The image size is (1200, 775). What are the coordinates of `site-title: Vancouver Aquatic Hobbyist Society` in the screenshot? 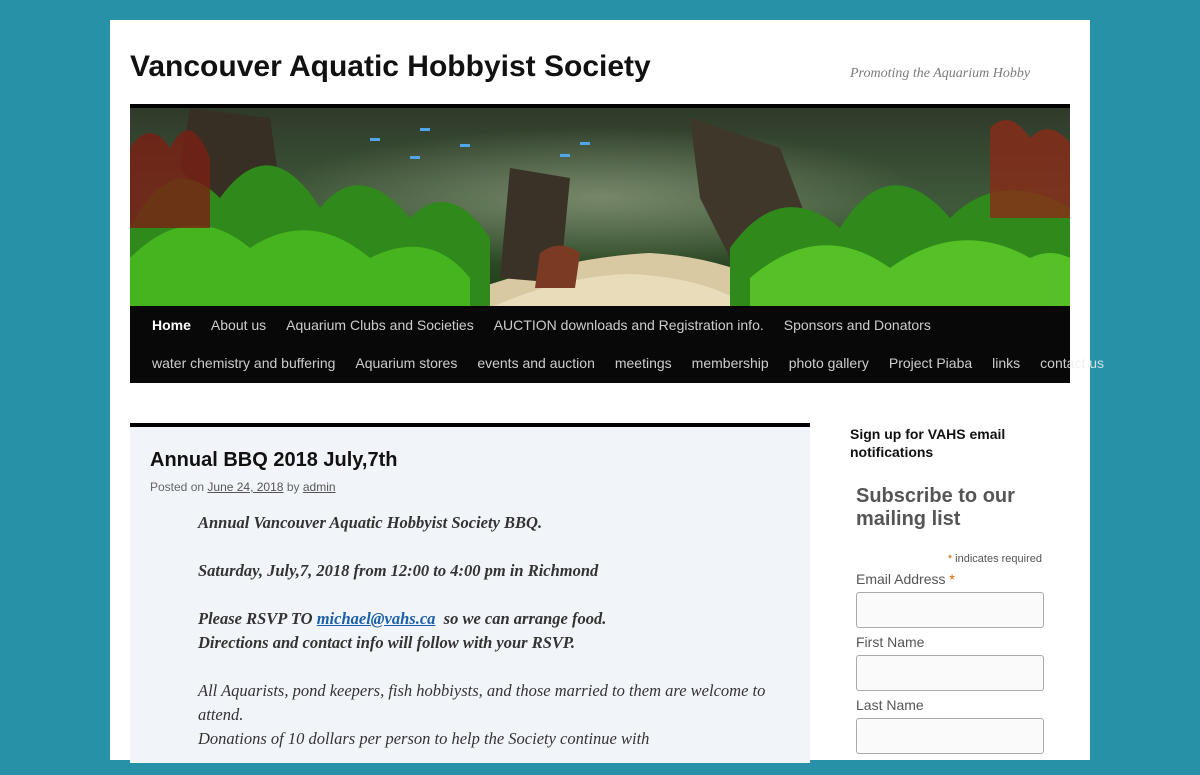 It's located at (390, 67).